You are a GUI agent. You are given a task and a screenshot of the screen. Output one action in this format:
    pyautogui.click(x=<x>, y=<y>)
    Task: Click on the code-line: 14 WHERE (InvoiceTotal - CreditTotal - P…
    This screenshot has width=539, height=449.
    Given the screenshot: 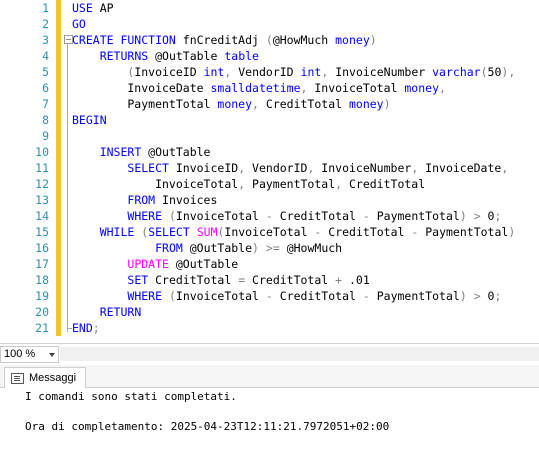 What is the action you would take?
    pyautogui.click(x=269, y=216)
    